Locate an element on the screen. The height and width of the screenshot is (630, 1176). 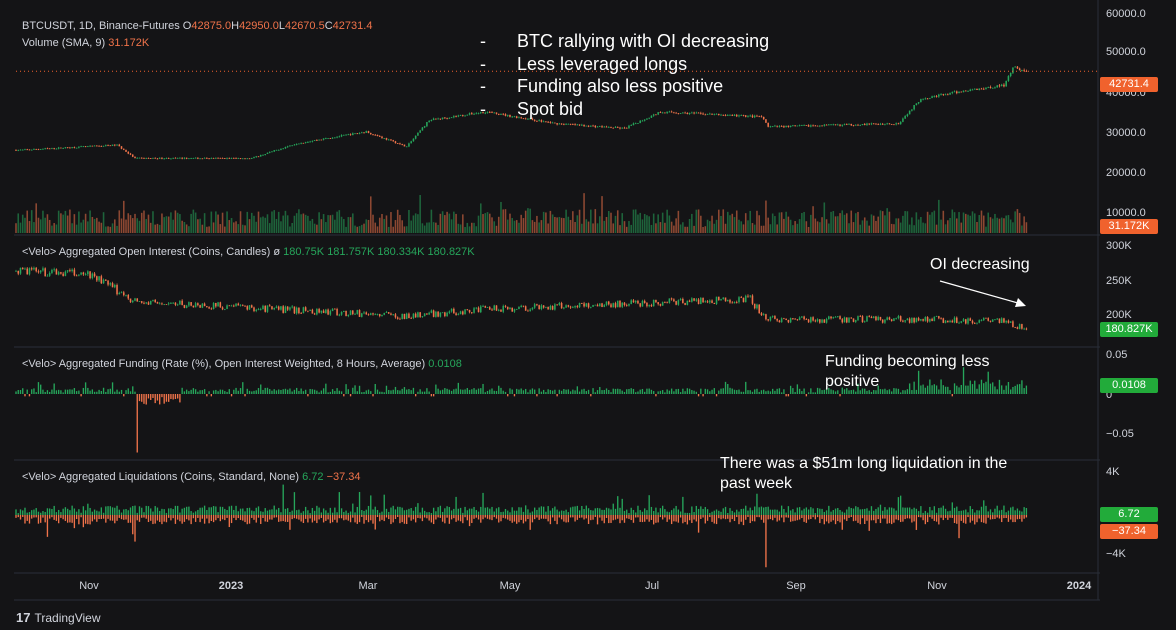
tradingview-brand: 17 TradingView is located at coordinates (58, 617).